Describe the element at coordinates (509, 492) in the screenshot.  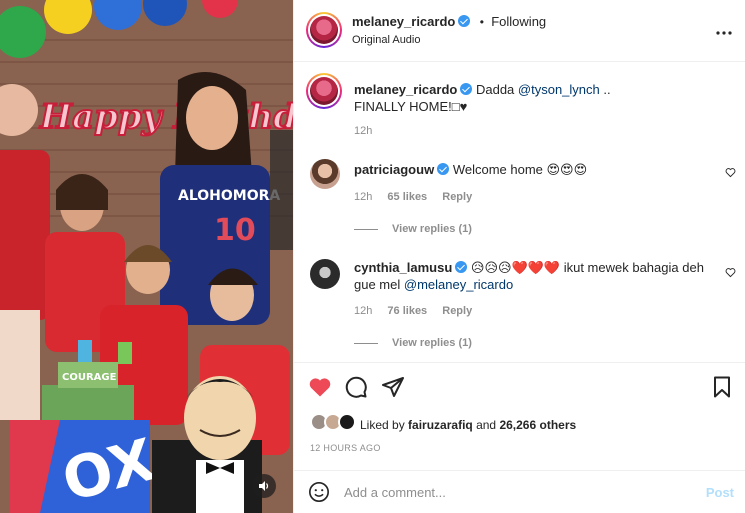
I see `comment-input` at that location.